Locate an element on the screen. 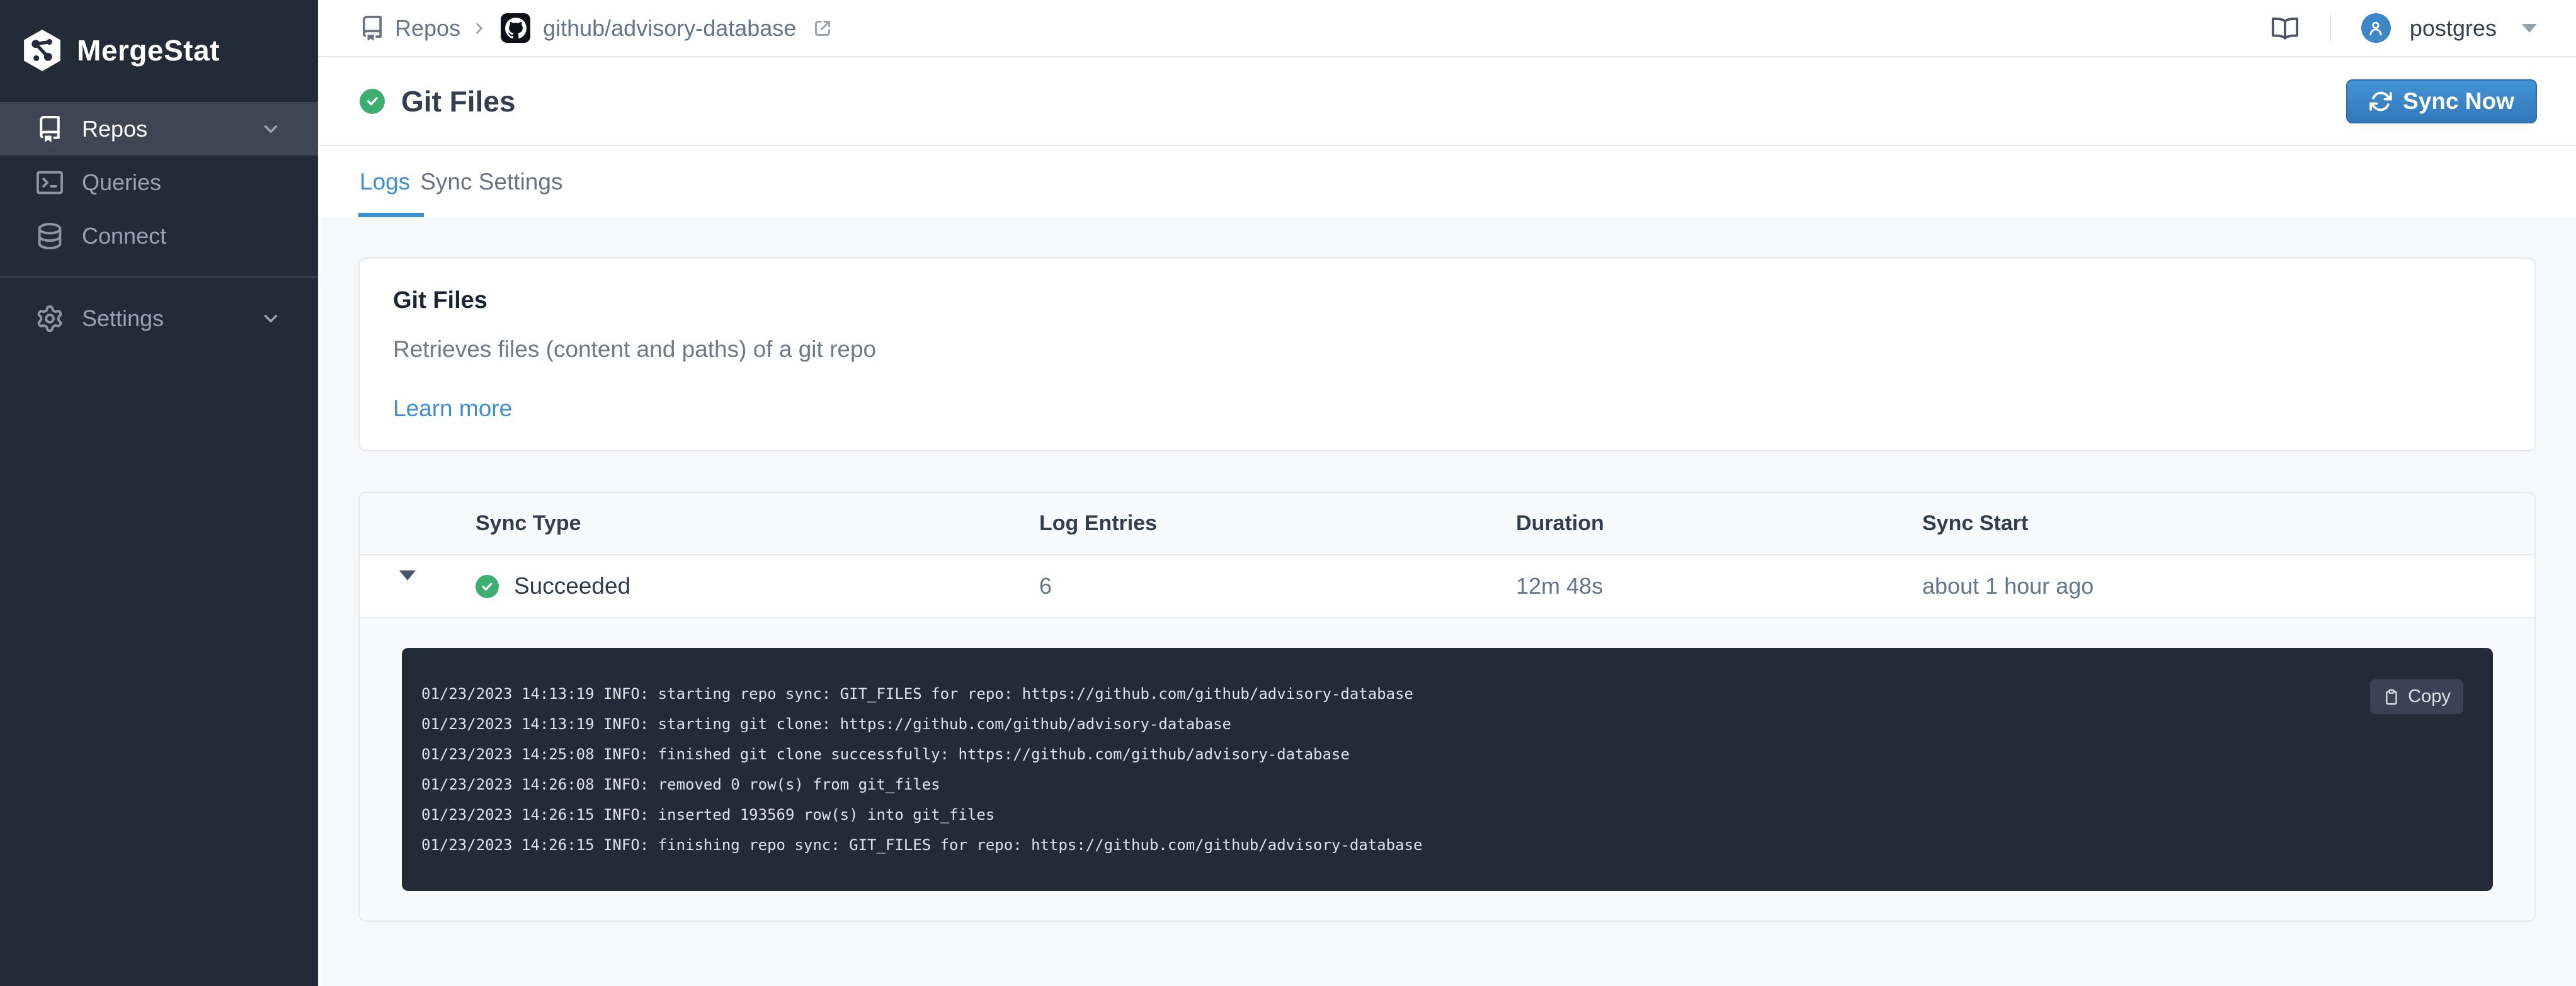 Image resolution: width=2576 pixels, height=986 pixels. breadcrumb-repos-link: Repos is located at coordinates (427, 28).